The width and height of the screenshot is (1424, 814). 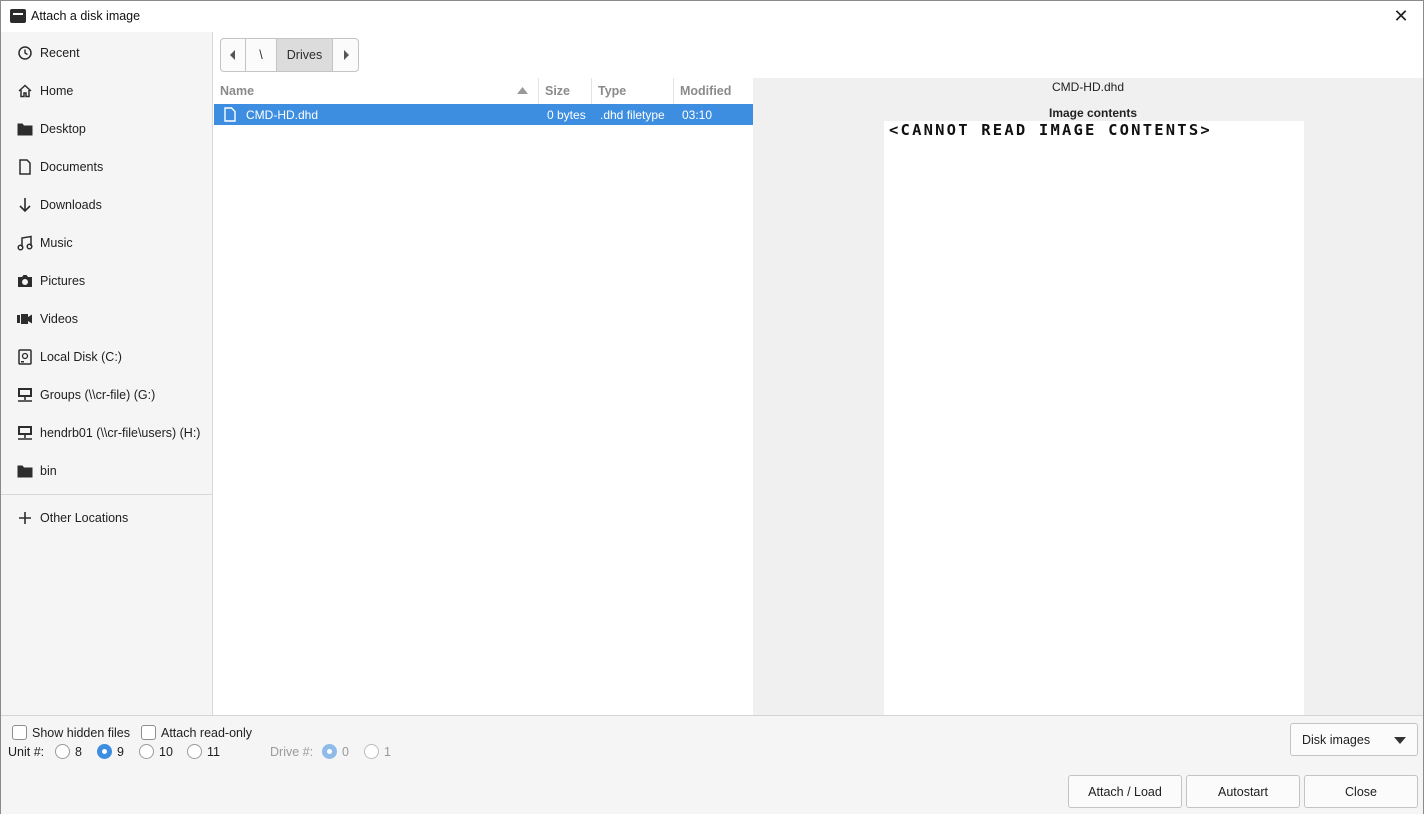 I want to click on sidebar-item-label: Desktop, so click(x=63, y=129).